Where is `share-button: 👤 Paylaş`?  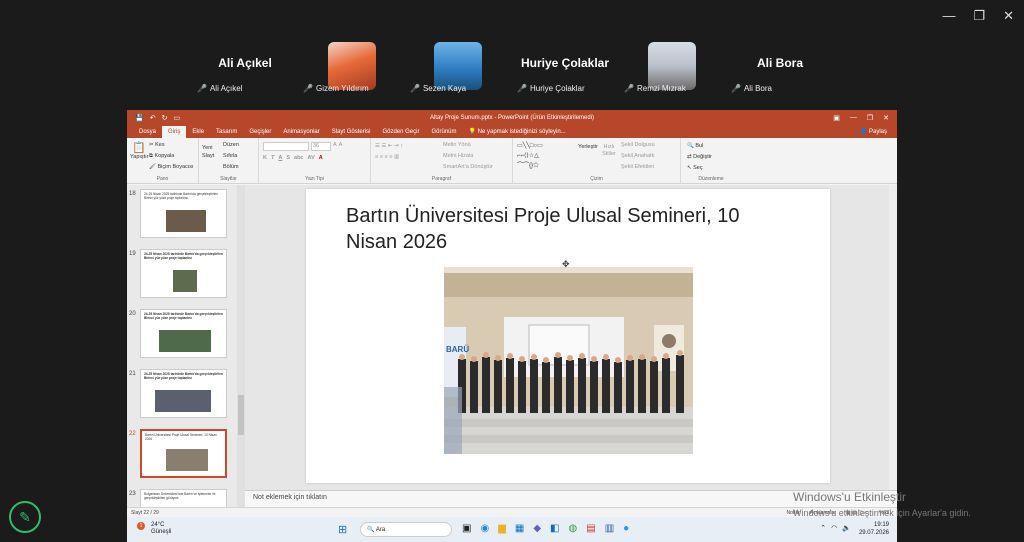 share-button: 👤 Paylaş is located at coordinates (873, 132).